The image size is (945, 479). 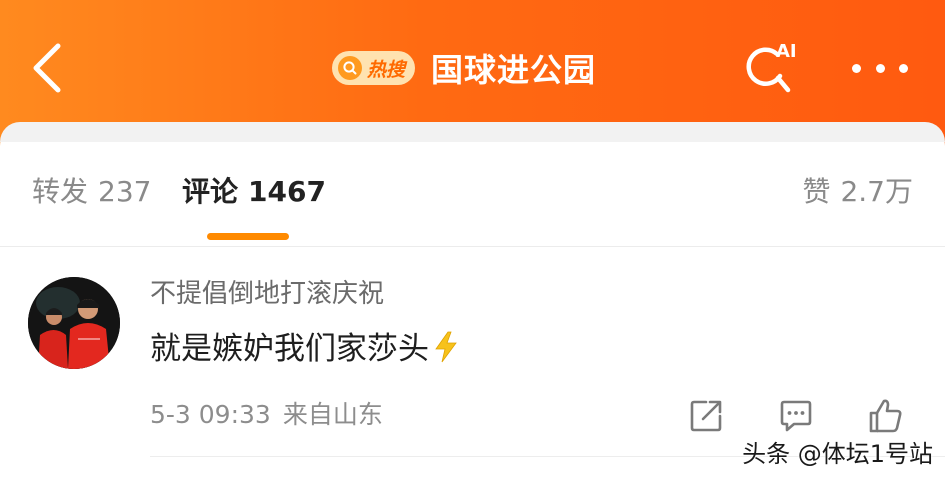 I want to click on lightning-icon, so click(x=446, y=347).